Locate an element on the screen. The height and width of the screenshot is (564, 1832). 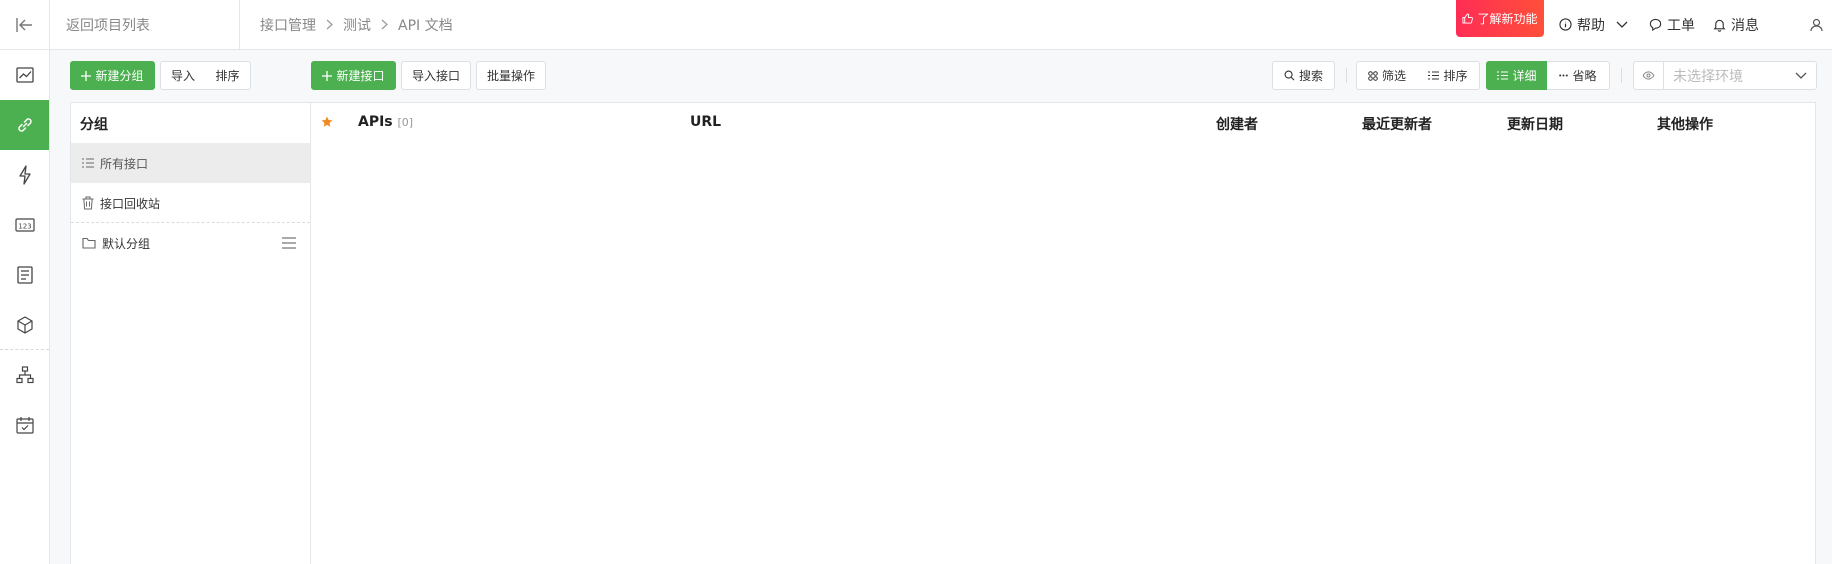
breadcrumb-item-api-docs: API 文档 is located at coordinates (425, 25).